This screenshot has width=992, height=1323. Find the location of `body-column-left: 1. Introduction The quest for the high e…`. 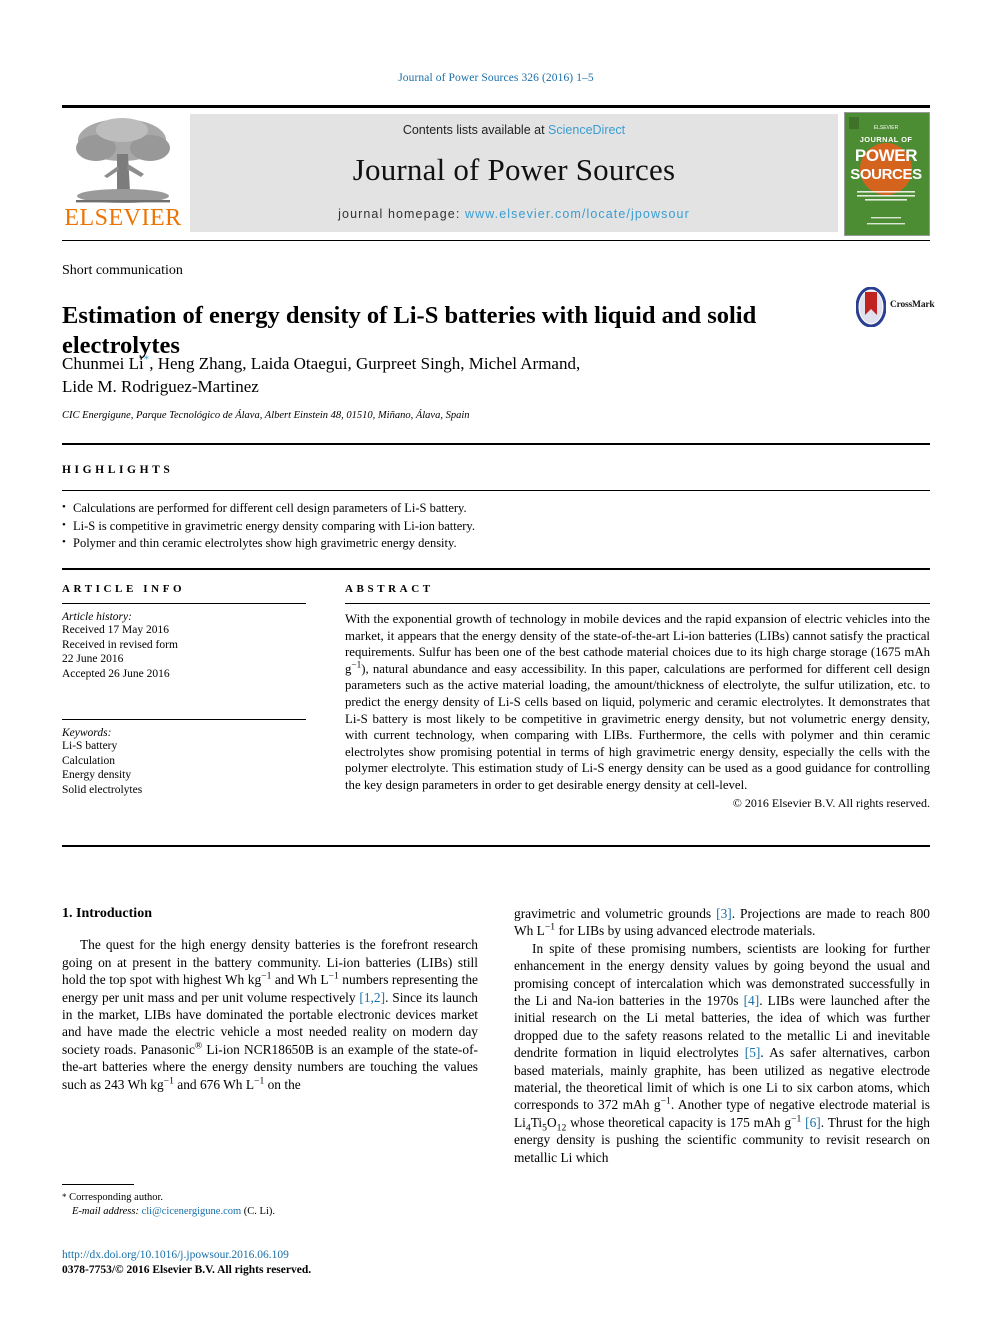

body-column-left: 1. Introduction The quest for the high e… is located at coordinates (270, 999).